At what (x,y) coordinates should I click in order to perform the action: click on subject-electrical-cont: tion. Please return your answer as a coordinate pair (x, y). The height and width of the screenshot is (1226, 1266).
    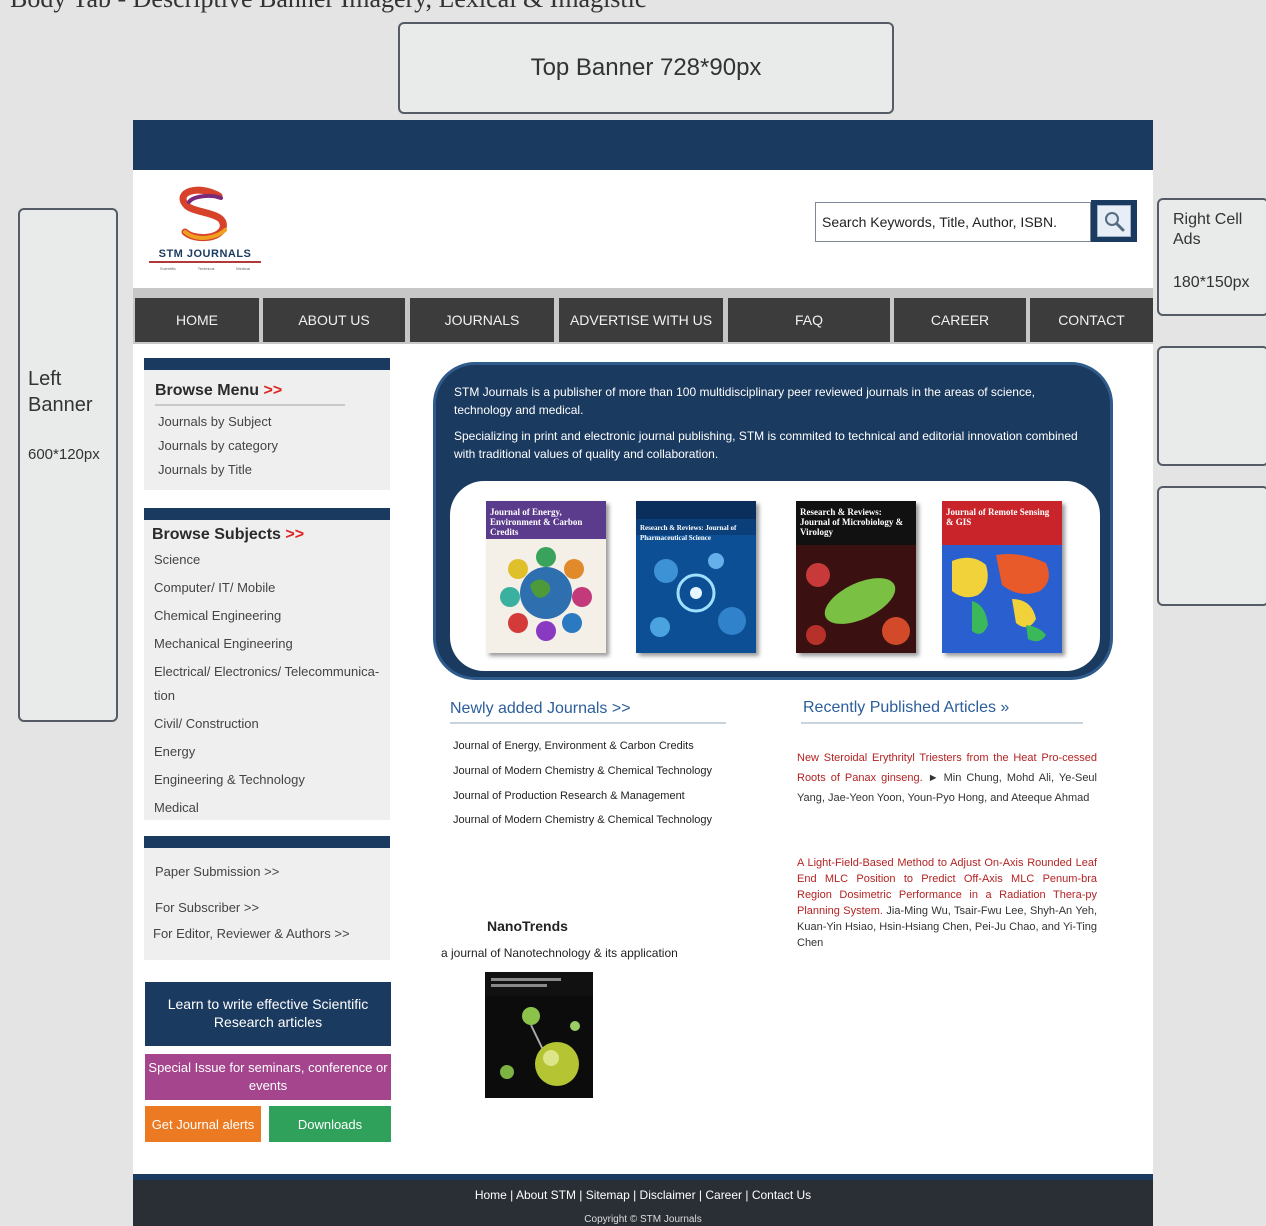
    Looking at the image, I should click on (164, 695).